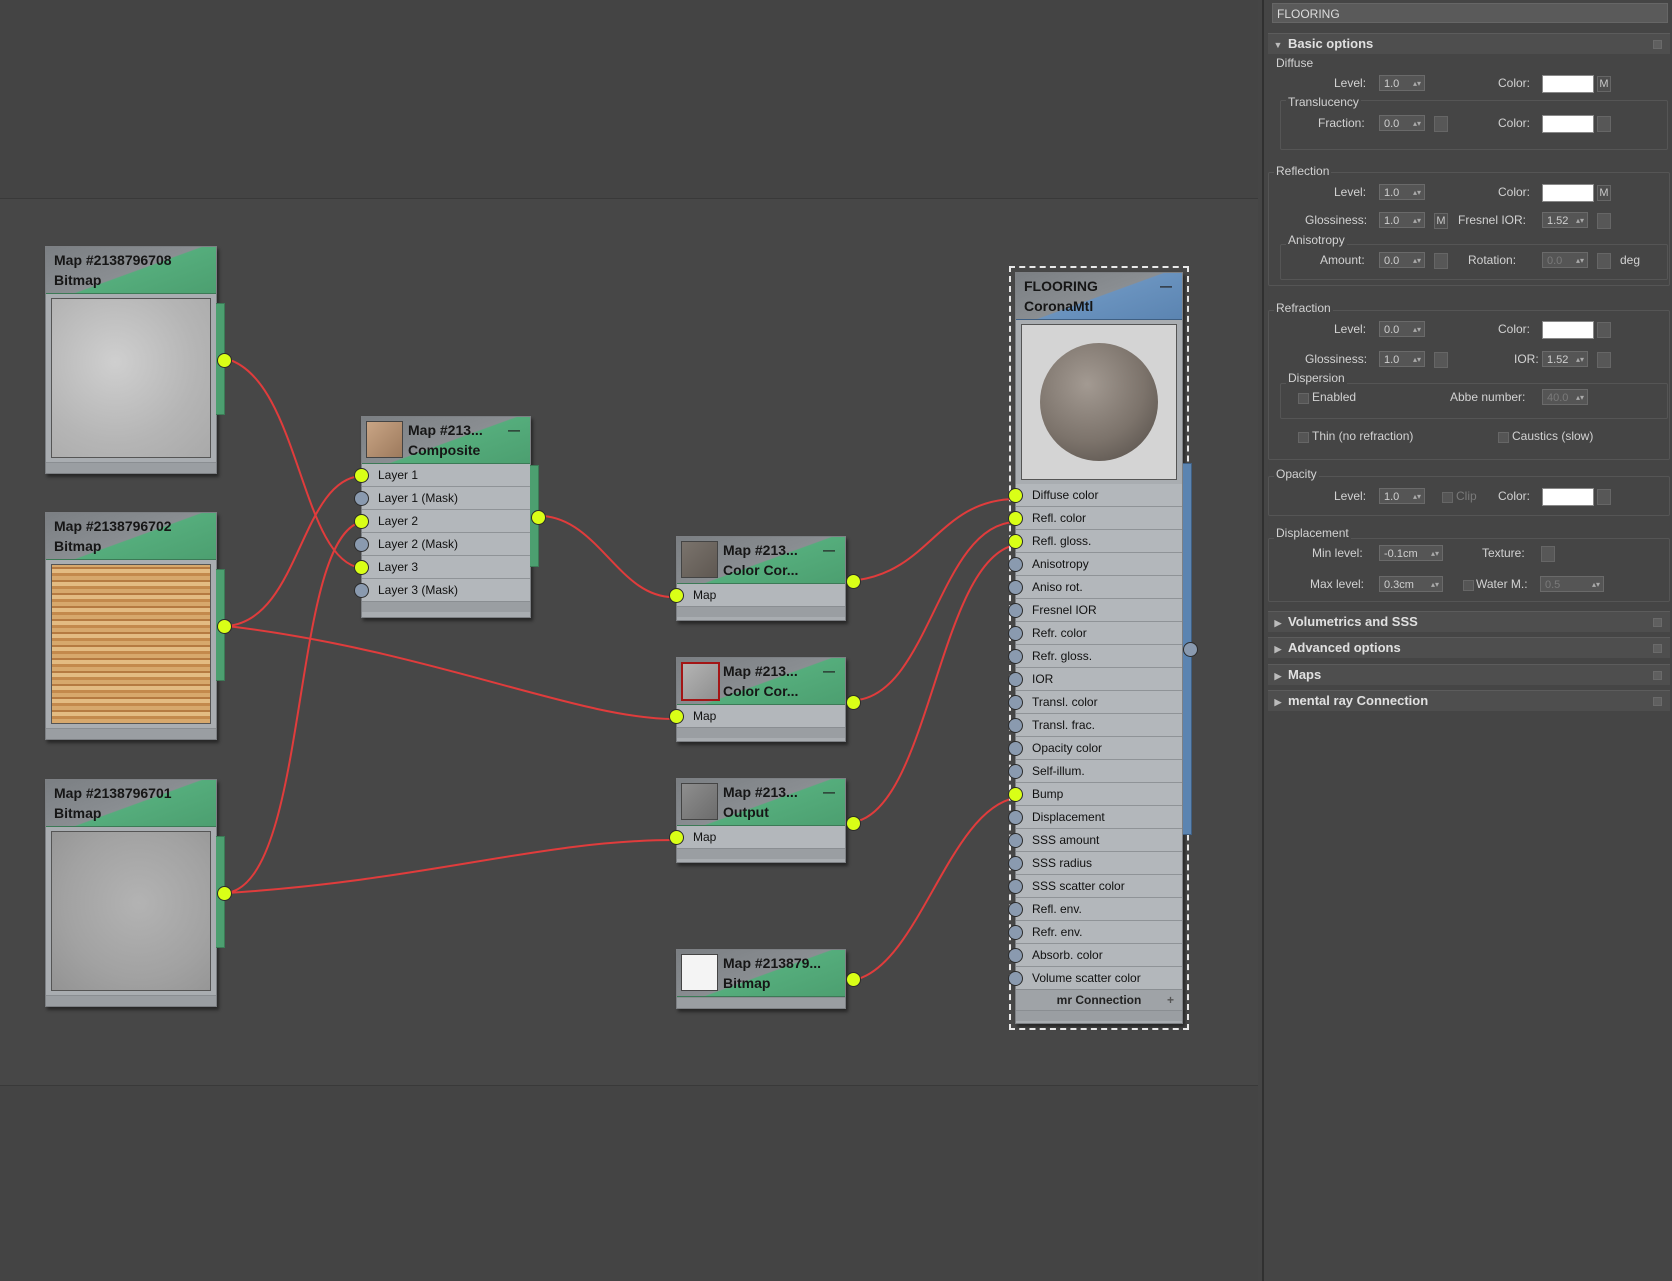  I want to click on ior-spinner: 1.52 ▴▾, so click(1565, 359).